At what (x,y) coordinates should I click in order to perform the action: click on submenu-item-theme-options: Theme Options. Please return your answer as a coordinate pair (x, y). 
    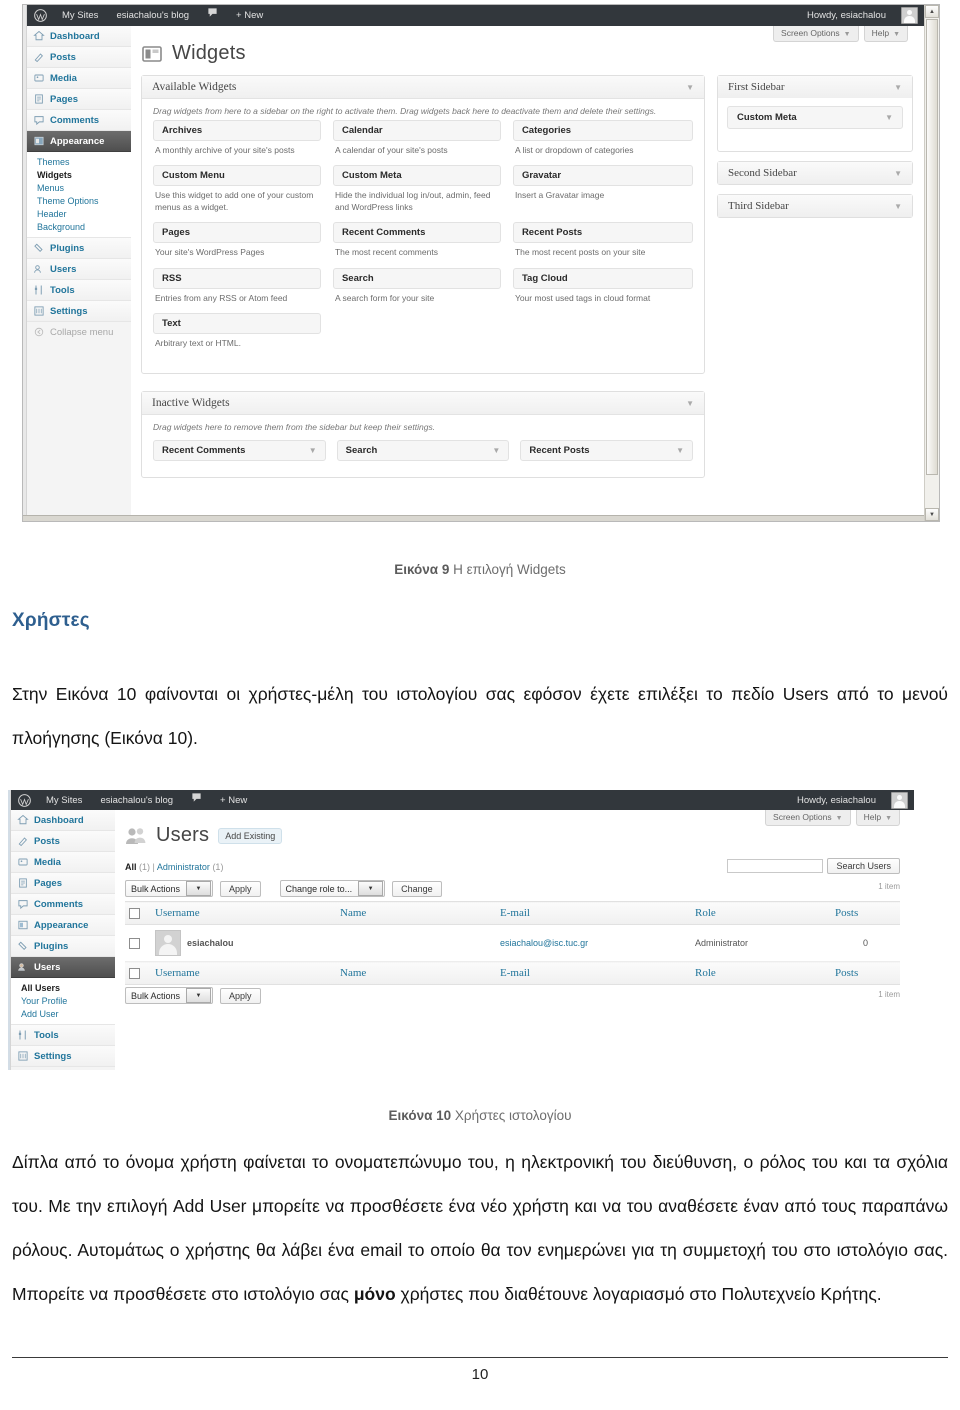
    Looking at the image, I should click on (79, 200).